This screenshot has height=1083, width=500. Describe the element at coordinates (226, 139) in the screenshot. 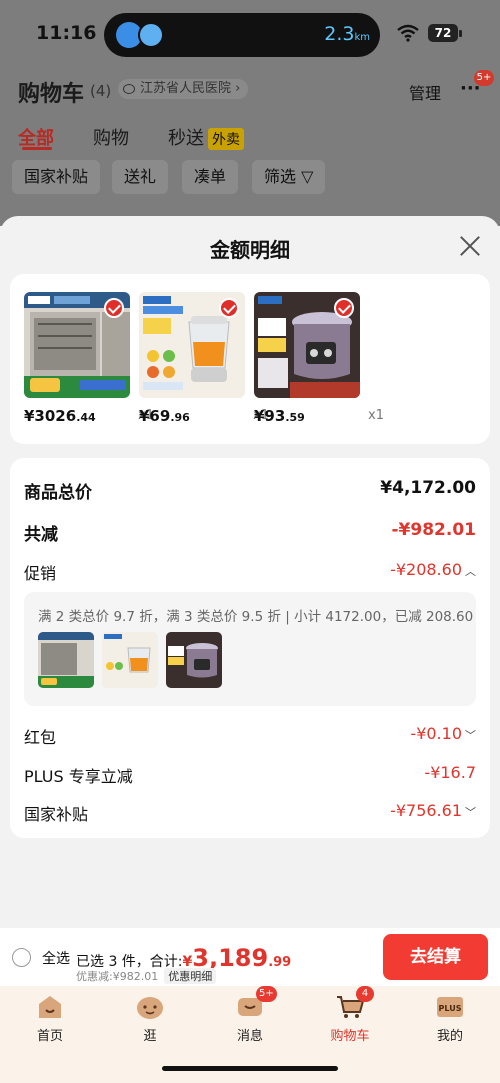

I see `takeout-tag: 外卖` at that location.